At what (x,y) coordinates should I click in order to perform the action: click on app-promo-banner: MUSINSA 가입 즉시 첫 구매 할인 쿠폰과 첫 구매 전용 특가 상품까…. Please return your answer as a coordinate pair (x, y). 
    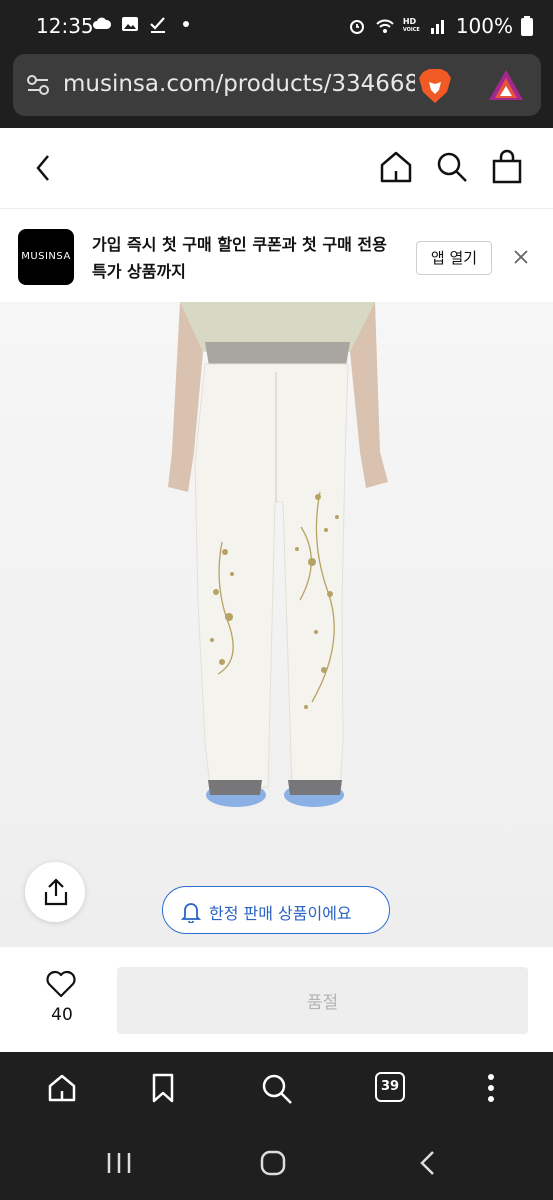
    Looking at the image, I should click on (276, 255).